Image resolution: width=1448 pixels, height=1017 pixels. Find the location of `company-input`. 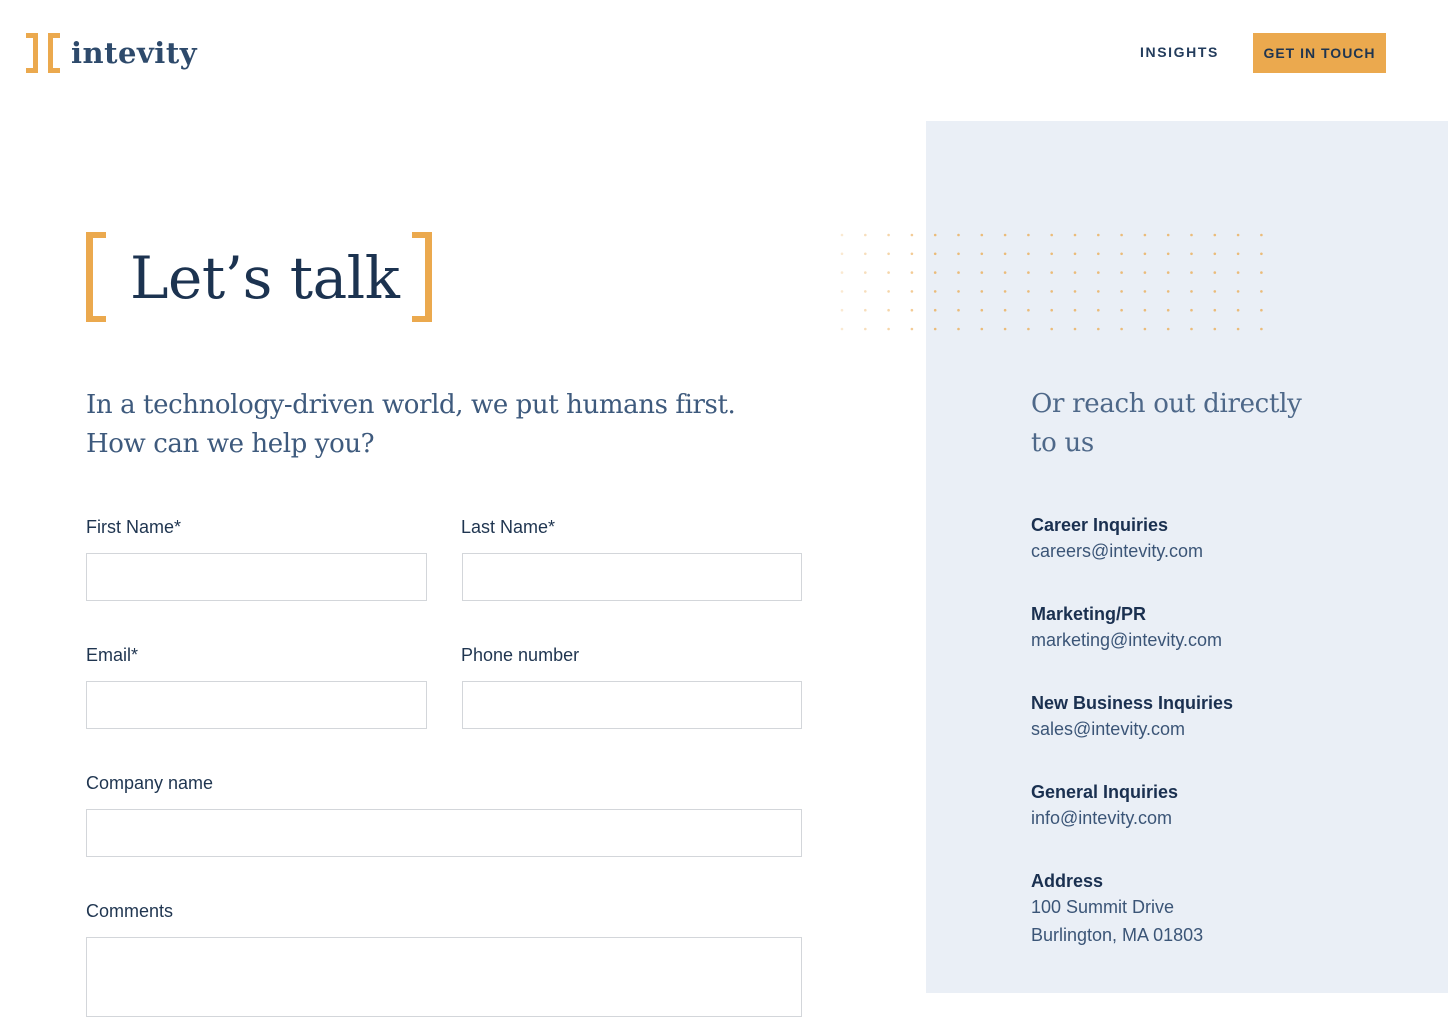

company-input is located at coordinates (444, 833).